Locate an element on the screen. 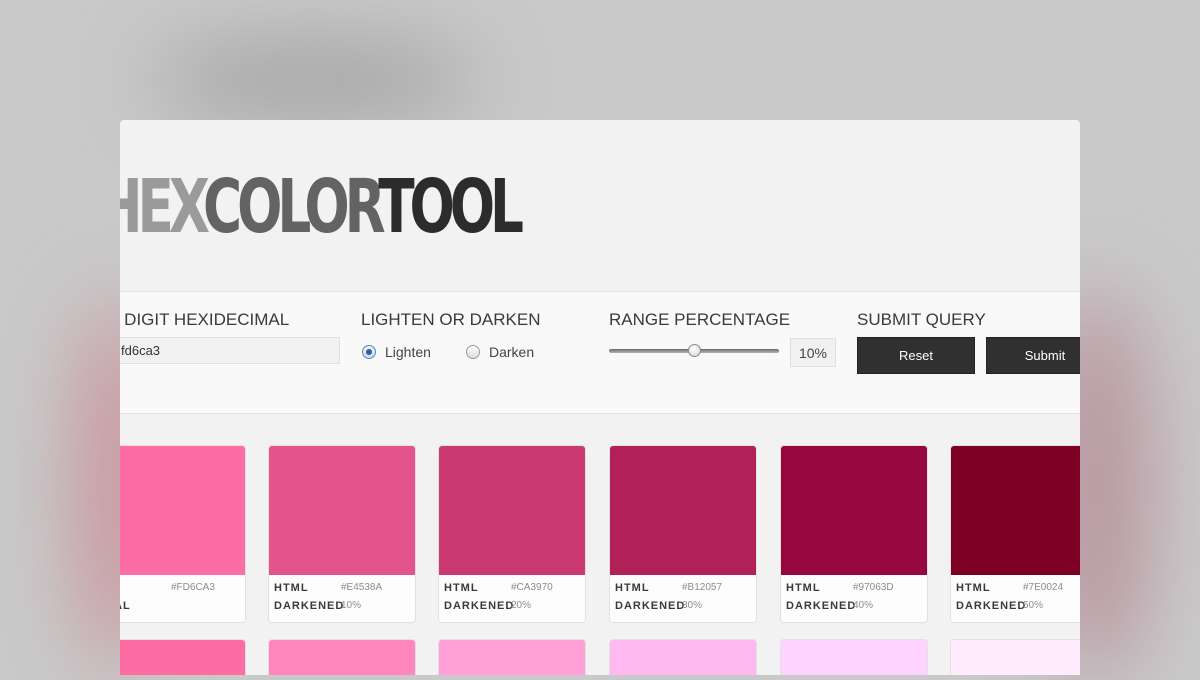  app-logo: HEXCOLORTOOL is located at coordinates (322, 207).